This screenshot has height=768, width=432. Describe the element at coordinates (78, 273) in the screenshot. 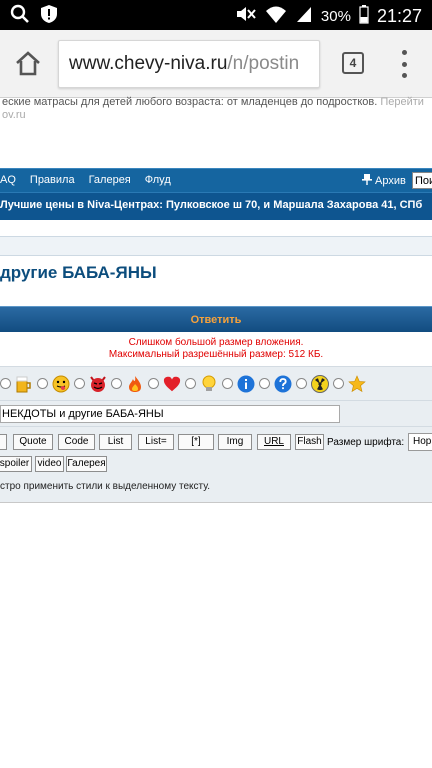

I see `page-title: другие БАБА-ЯНЫ` at that location.